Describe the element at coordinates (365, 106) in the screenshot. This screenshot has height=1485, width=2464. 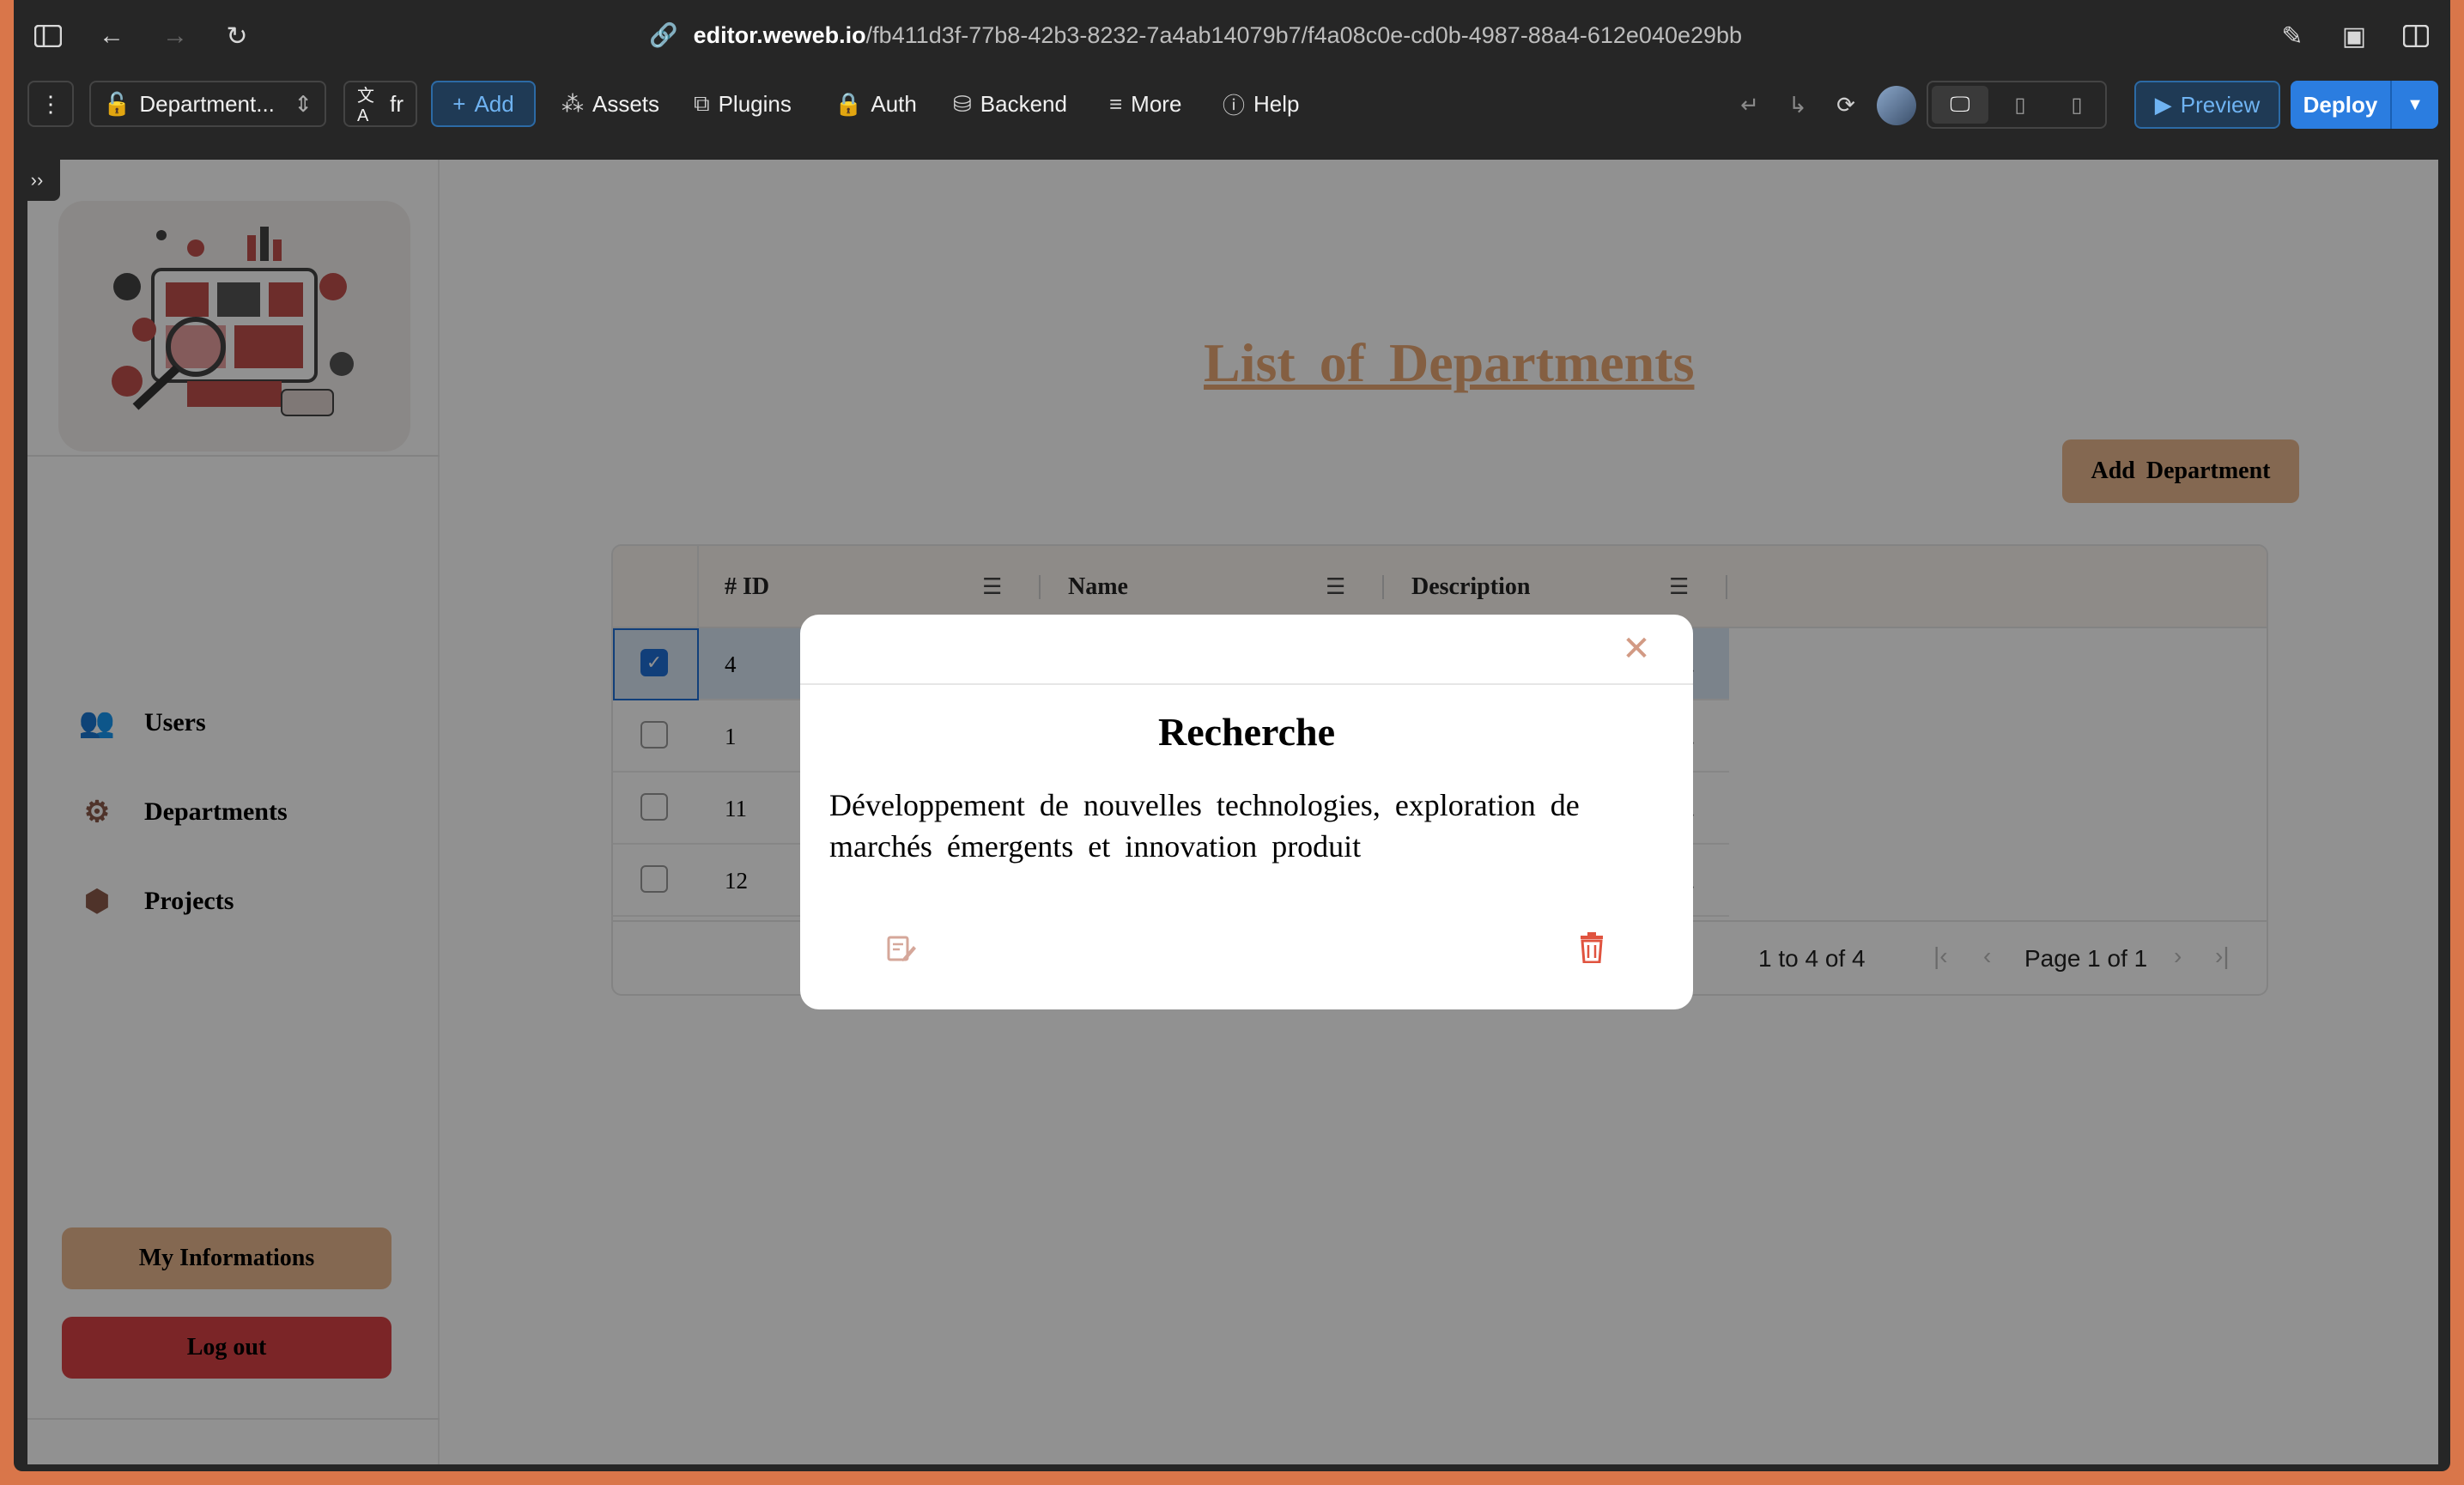
I see `translate-icon: 文A` at that location.